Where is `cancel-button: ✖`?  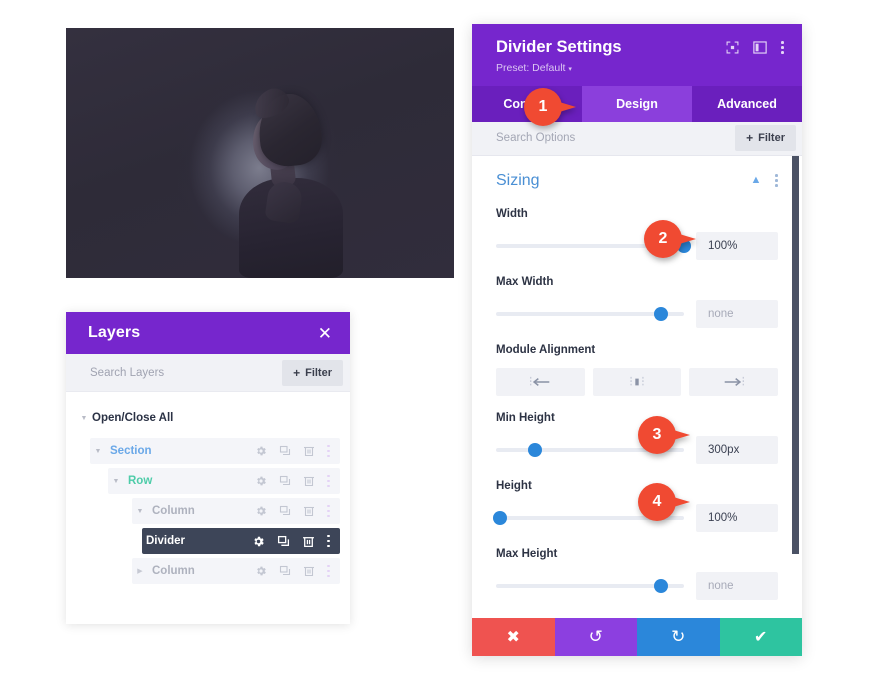
cancel-button: ✖ is located at coordinates (513, 637).